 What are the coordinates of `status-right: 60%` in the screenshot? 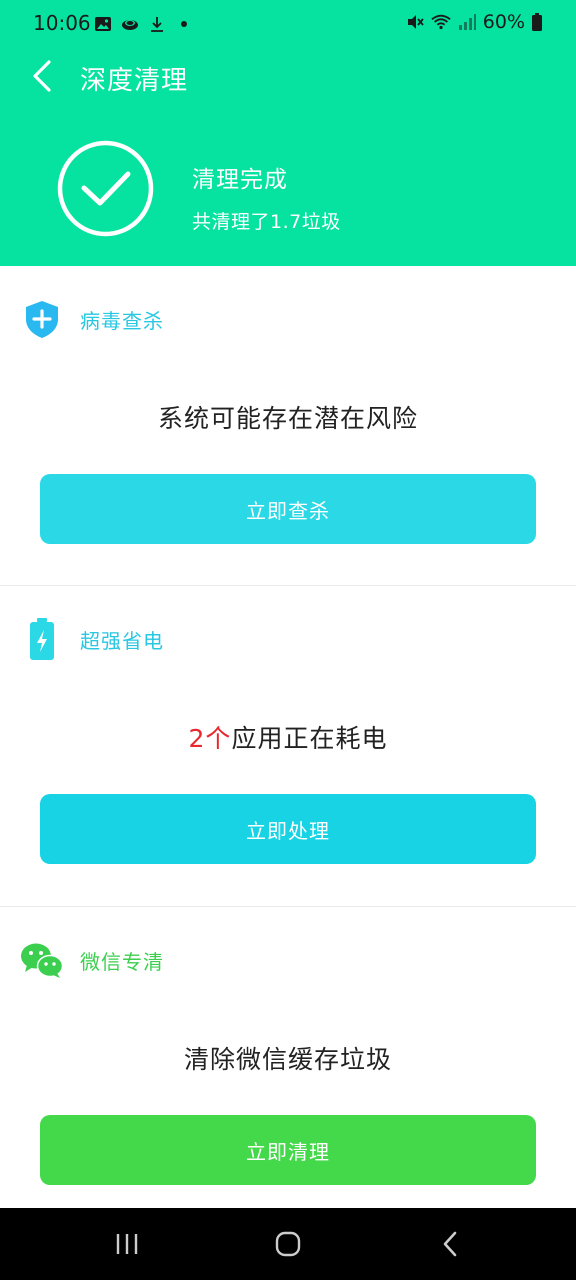 It's located at (474, 22).